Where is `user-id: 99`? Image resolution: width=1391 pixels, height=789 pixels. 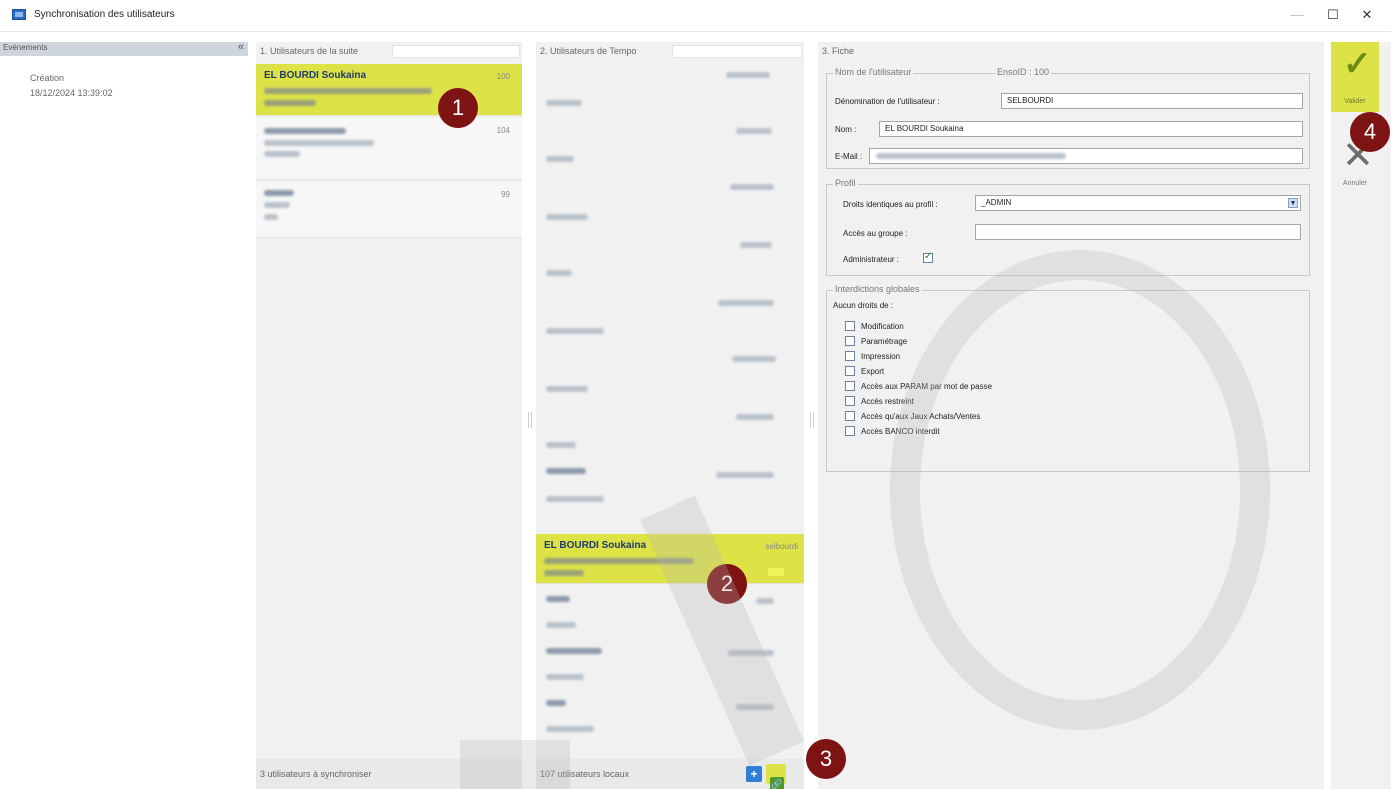
user-id: 99 is located at coordinates (505, 194).